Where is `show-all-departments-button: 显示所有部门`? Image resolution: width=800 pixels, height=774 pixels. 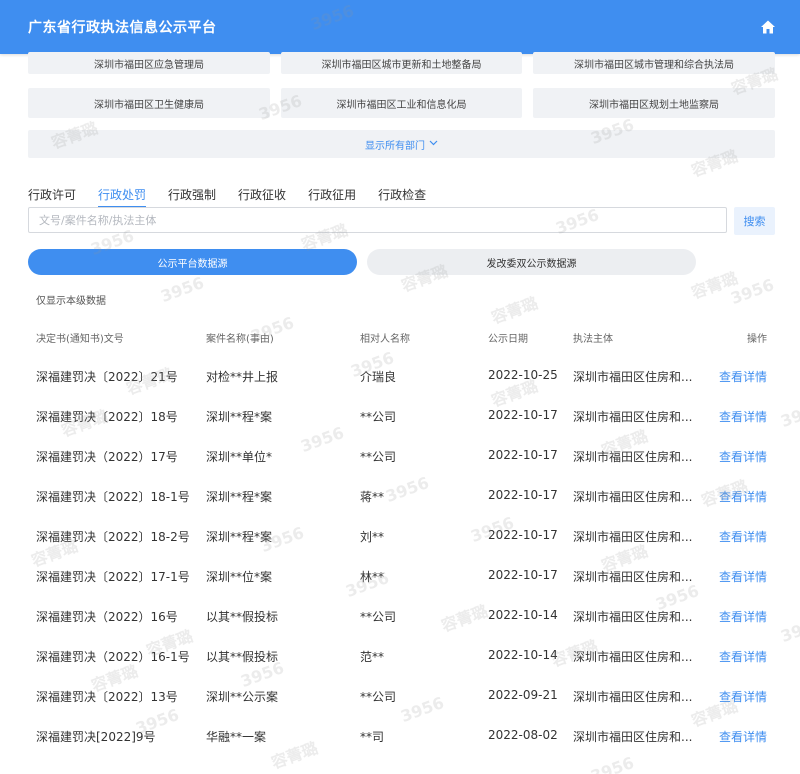 show-all-departments-button: 显示所有部门 is located at coordinates (401, 144).